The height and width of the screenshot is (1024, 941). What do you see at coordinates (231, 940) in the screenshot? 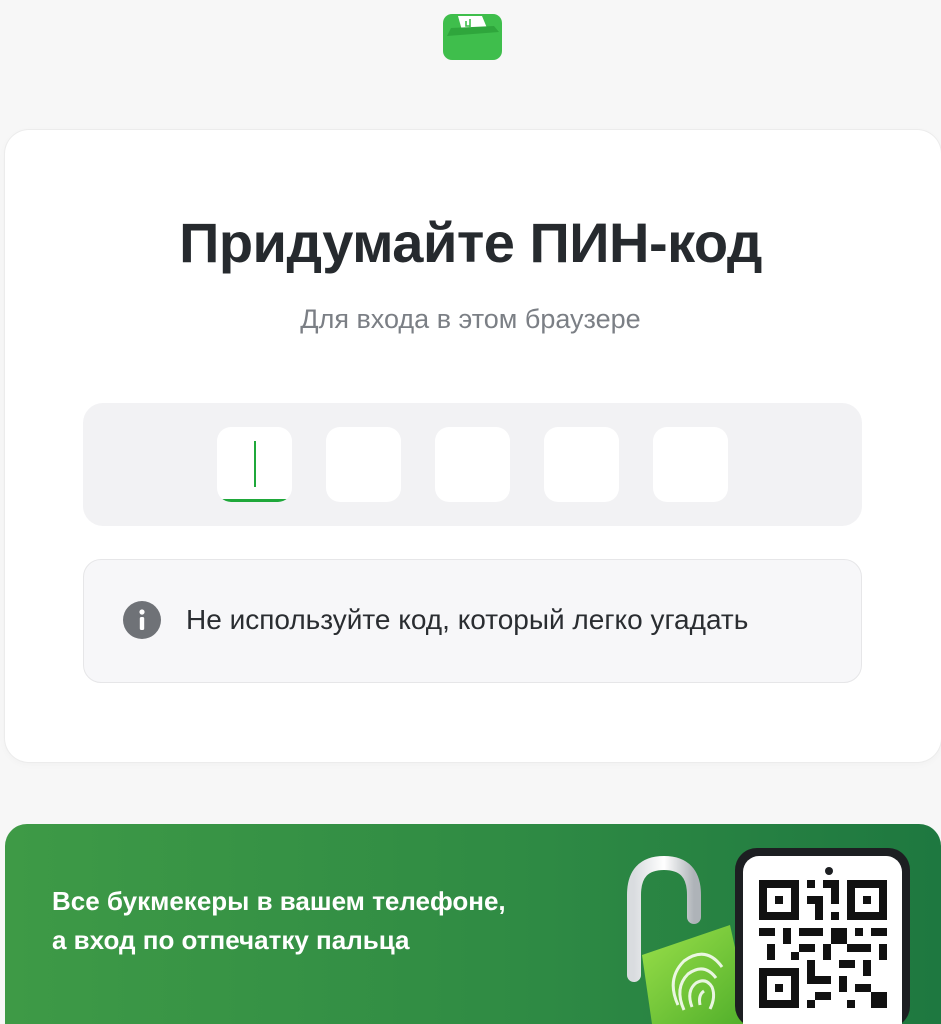
I see `promo-text-line-2: а вход по отпечатку пальца` at bounding box center [231, 940].